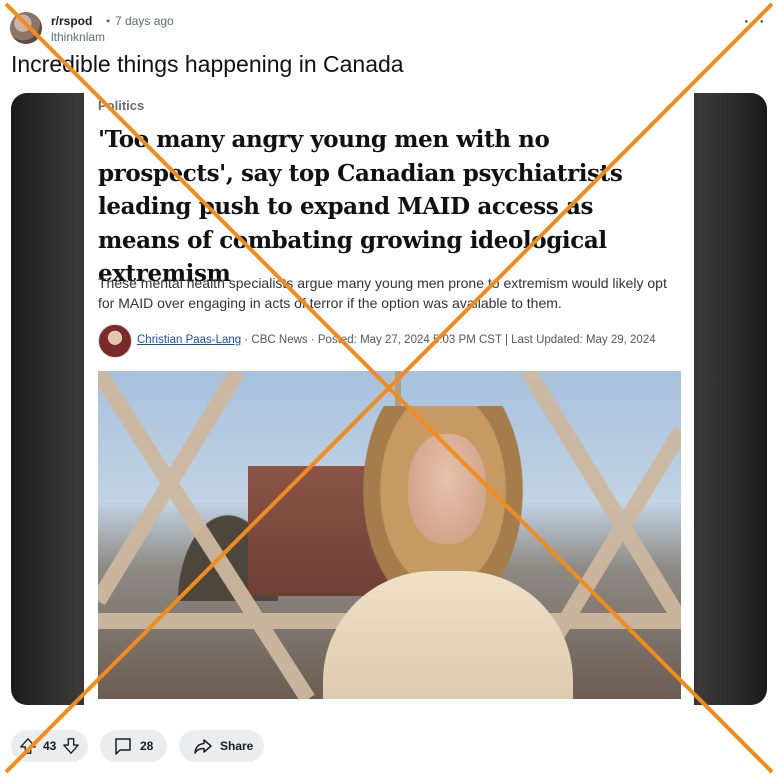  I want to click on share-button: Share, so click(221, 746).